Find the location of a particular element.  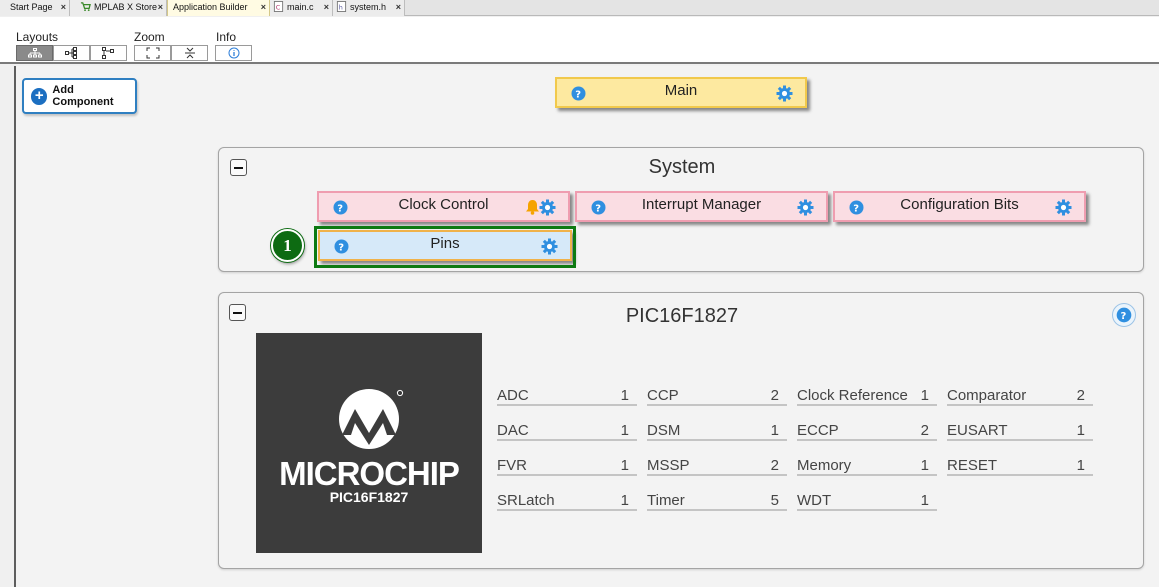

resource-srlatch: SRLatch 1 is located at coordinates (567, 501).